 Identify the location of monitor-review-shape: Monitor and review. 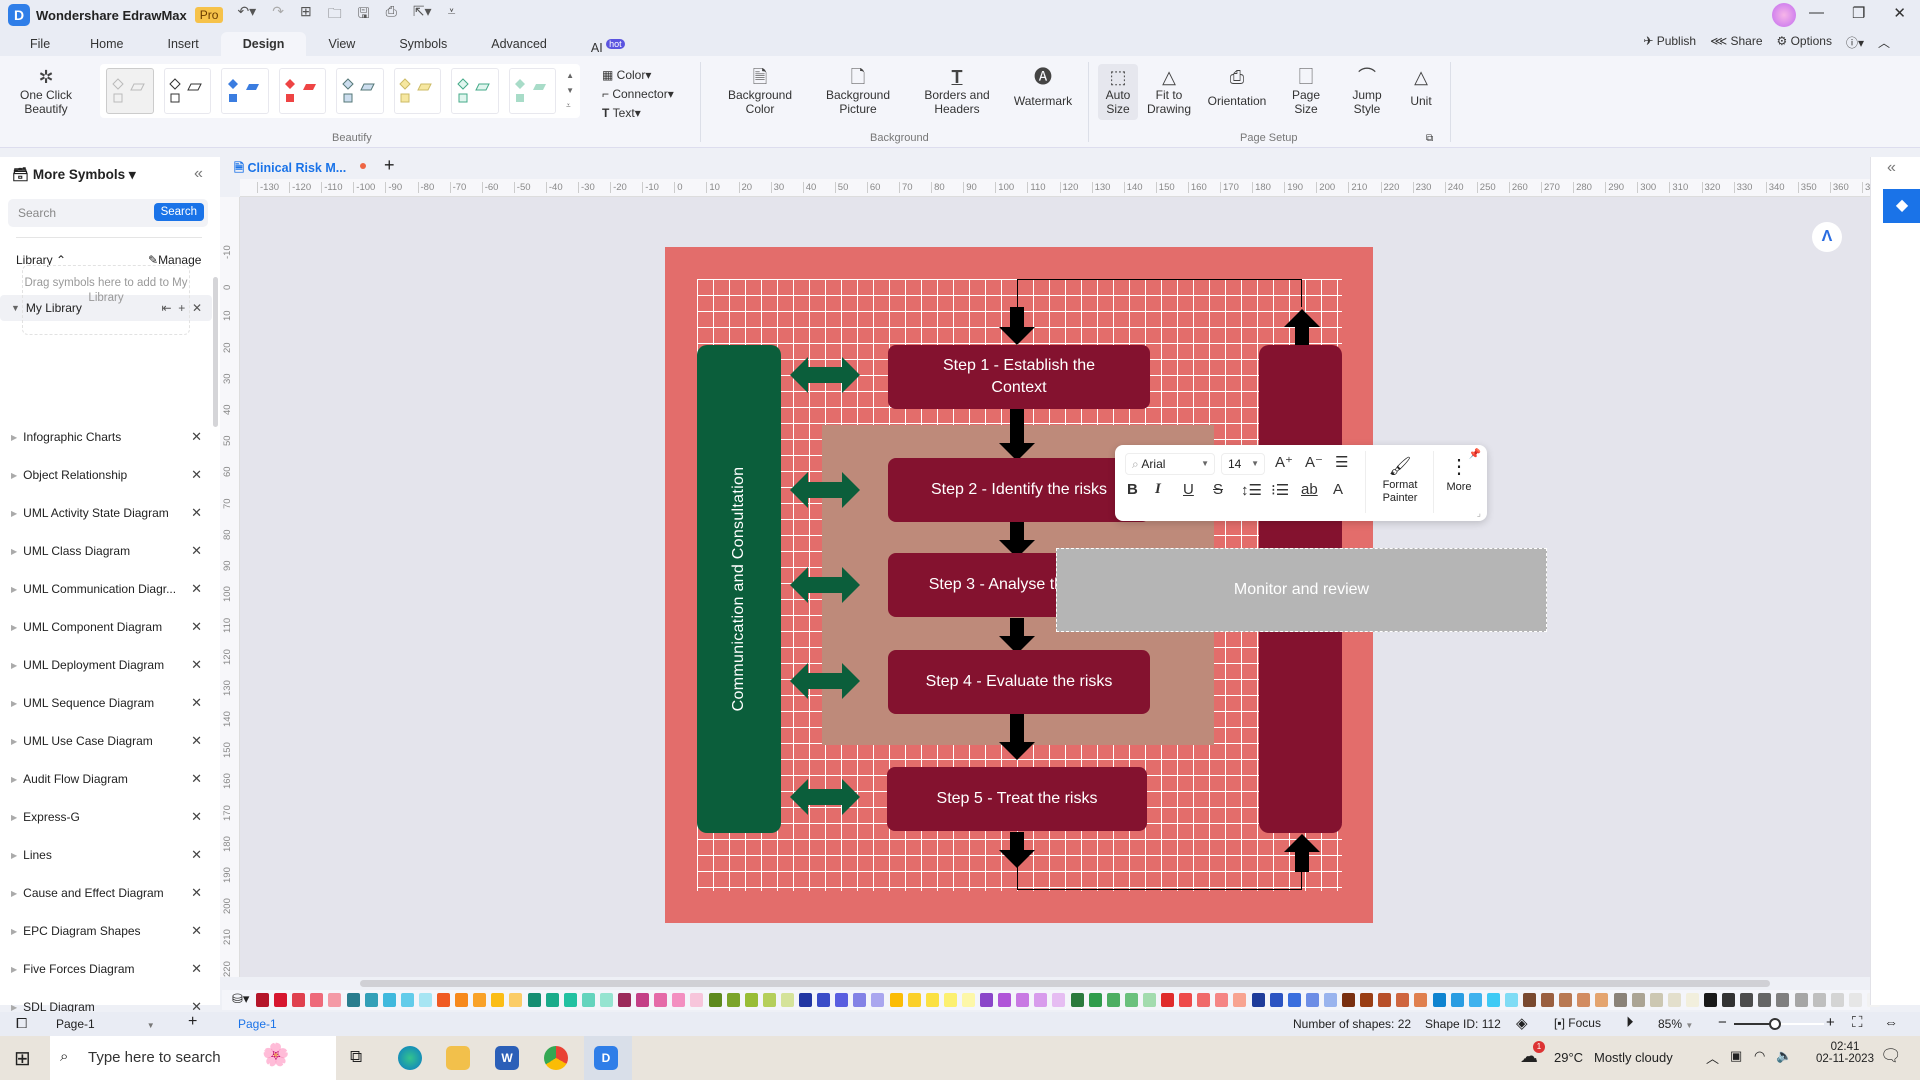
(1301, 590).